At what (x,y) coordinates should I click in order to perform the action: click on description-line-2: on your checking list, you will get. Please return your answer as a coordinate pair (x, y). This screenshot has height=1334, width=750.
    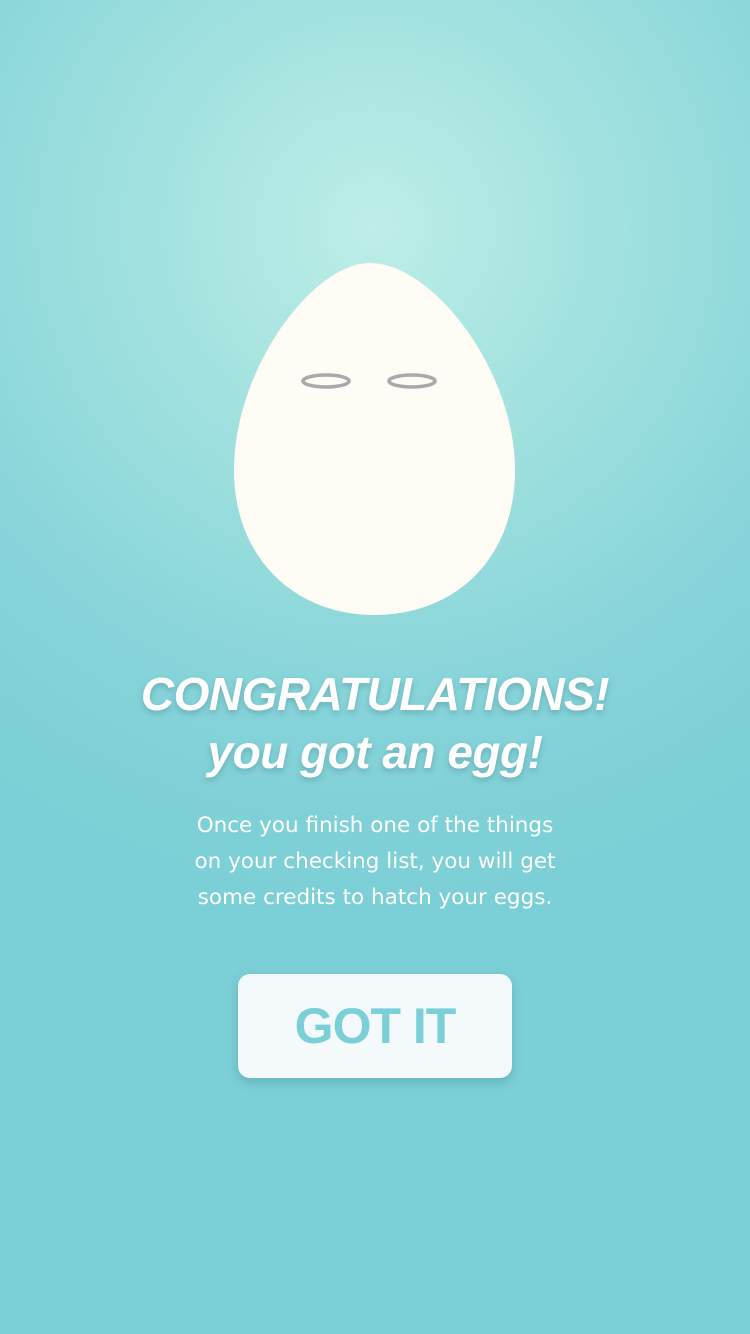
    Looking at the image, I should click on (375, 861).